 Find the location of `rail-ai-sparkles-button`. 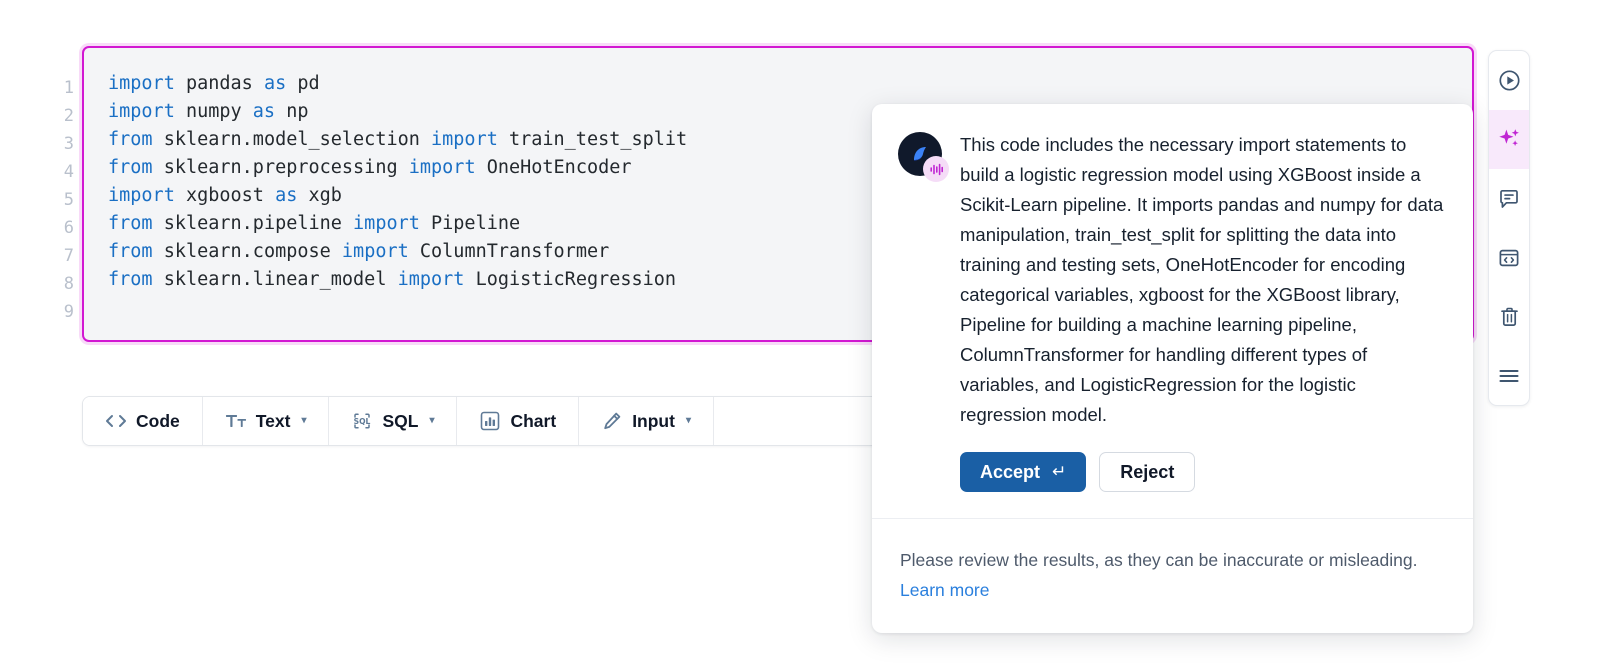

rail-ai-sparkles-button is located at coordinates (1509, 139).